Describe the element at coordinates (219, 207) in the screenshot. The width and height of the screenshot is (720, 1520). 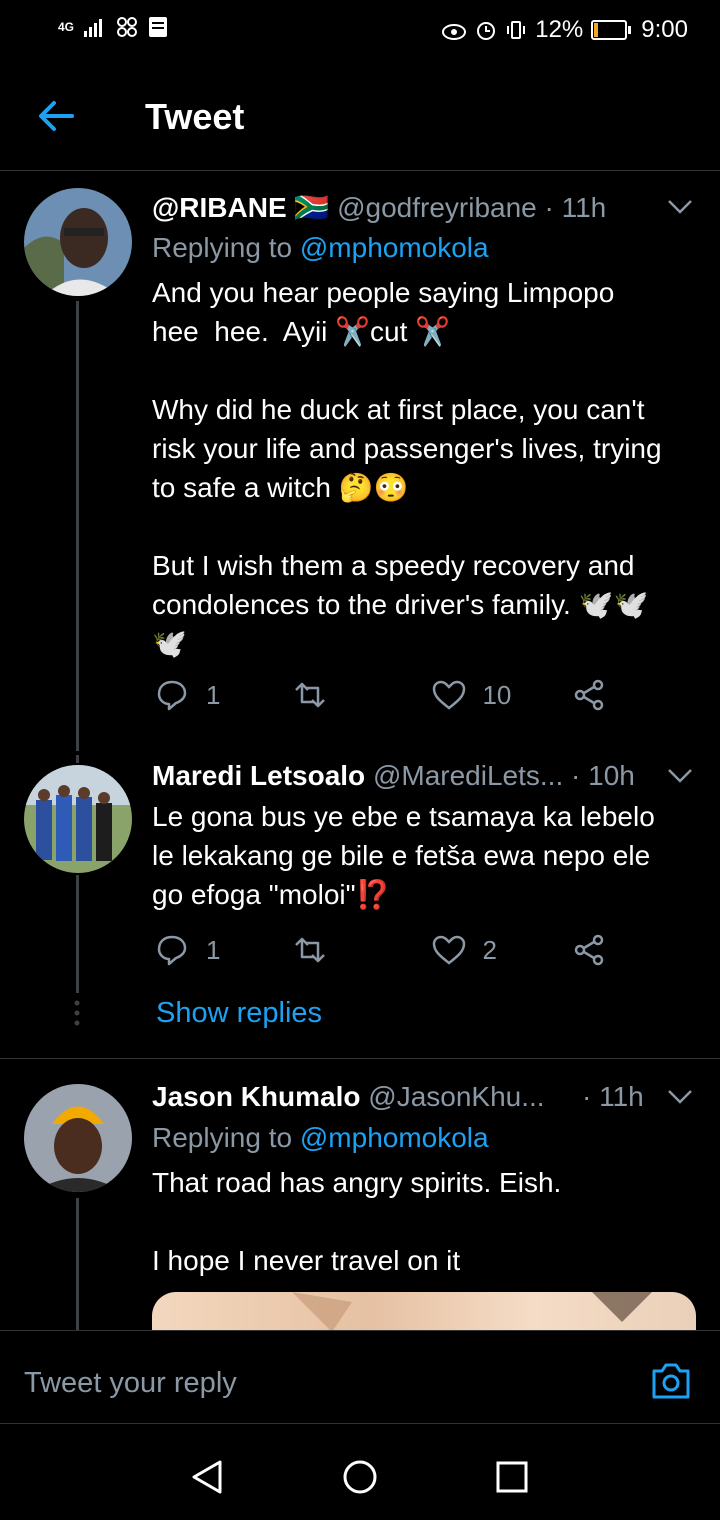
I see `author-name: @RIBANE` at that location.